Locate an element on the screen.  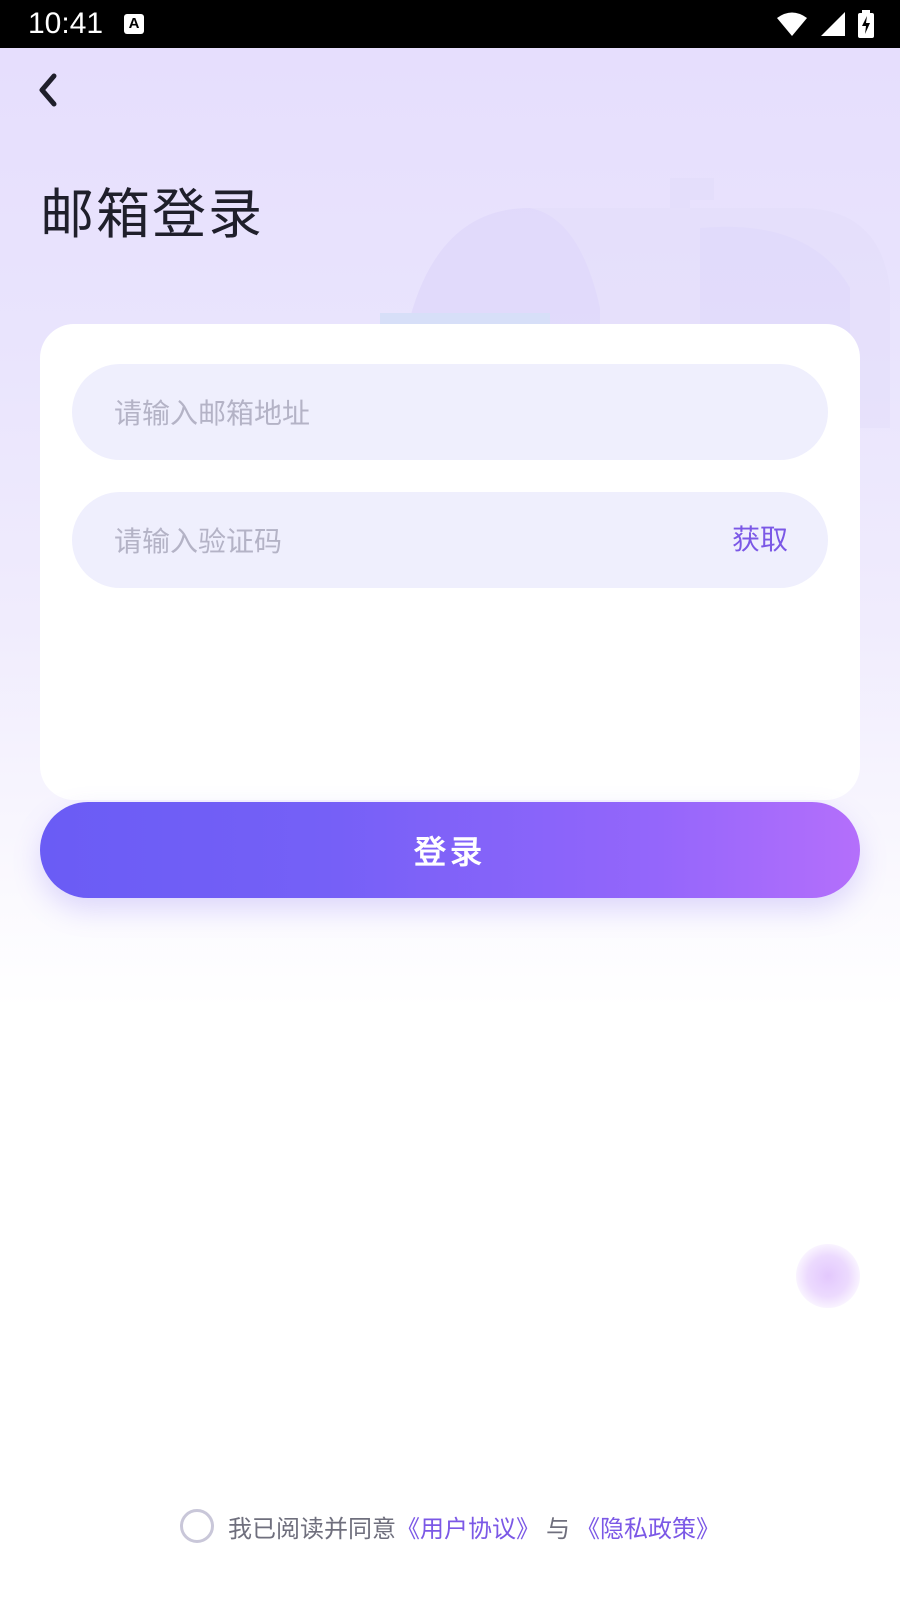
chevron-left-icon is located at coordinates (48, 90).